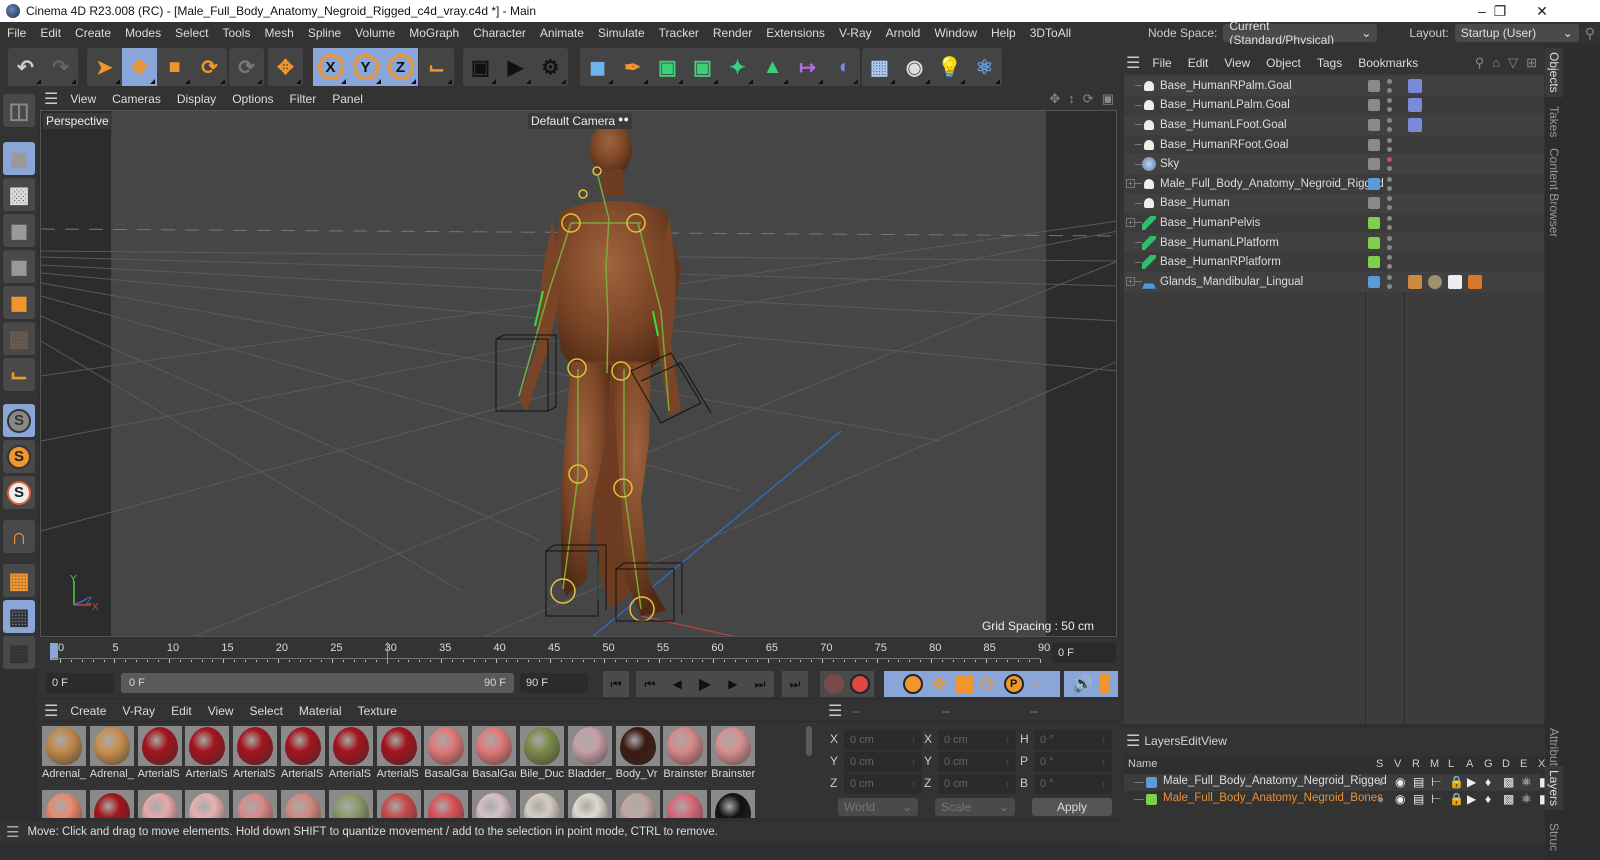  Describe the element at coordinates (883, 784) in the screenshot. I see `position-z-field: 0 cm ↕` at that location.